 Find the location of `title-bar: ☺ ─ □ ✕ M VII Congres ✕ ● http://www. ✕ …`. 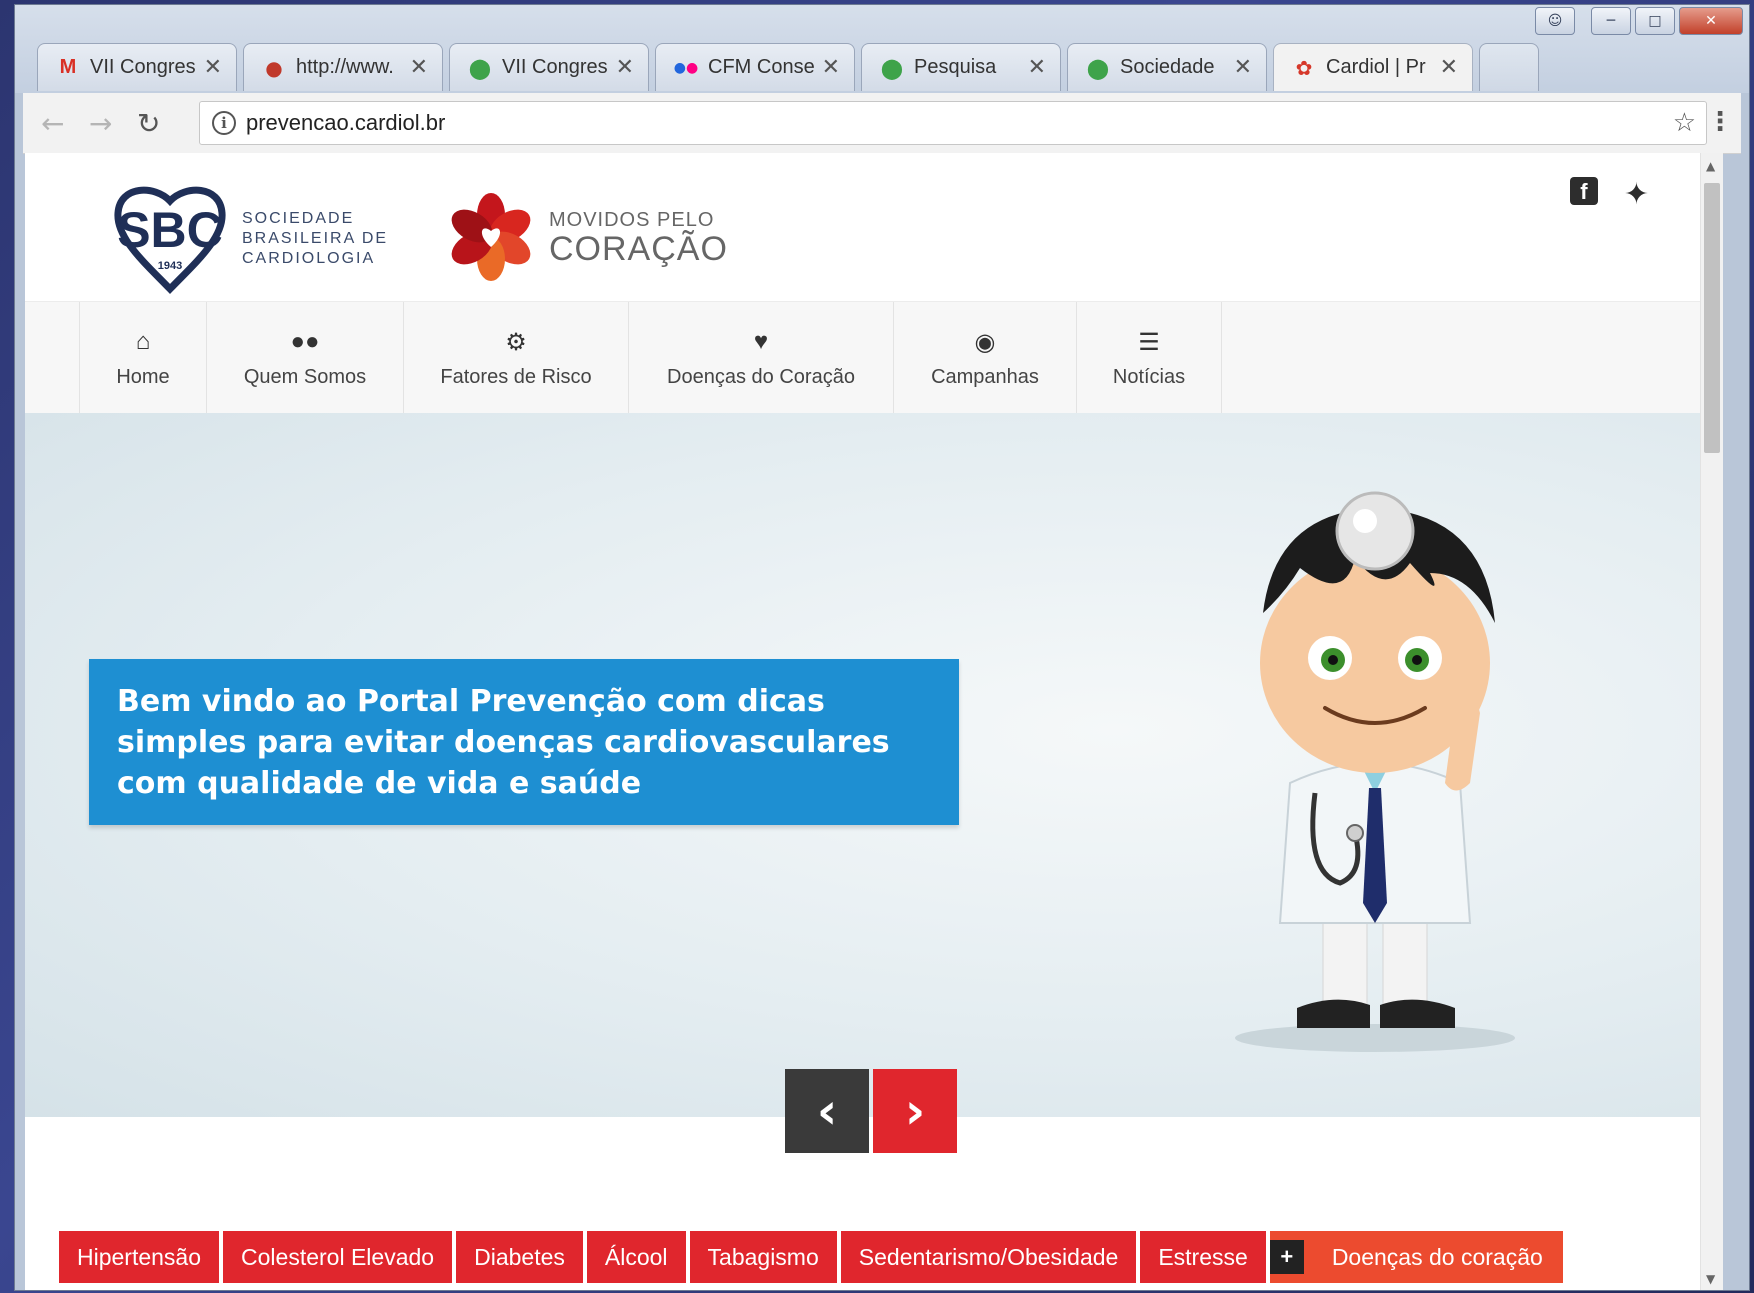

title-bar: ☺ ─ □ ✕ M VII Congres ✕ ● http://www. ✕ … is located at coordinates (882, 49).